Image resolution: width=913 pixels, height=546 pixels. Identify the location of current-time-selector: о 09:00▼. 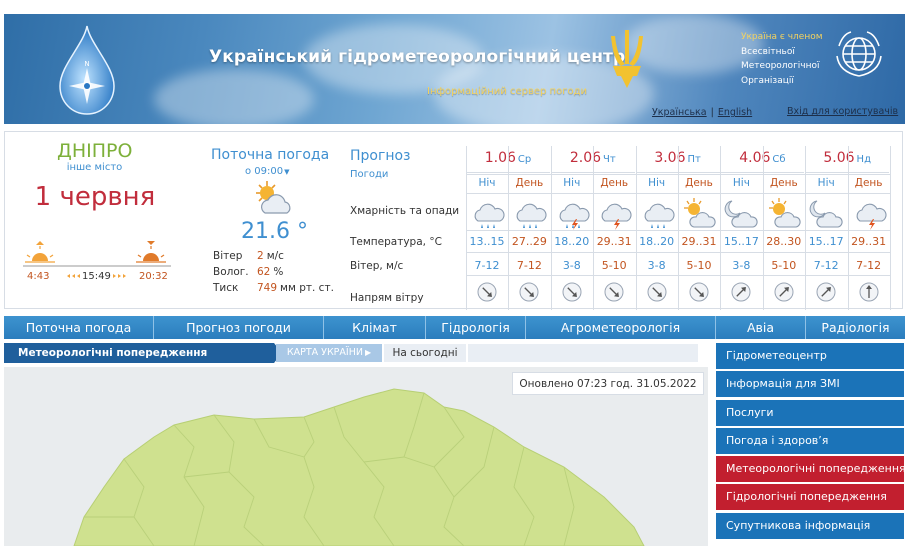
(267, 171).